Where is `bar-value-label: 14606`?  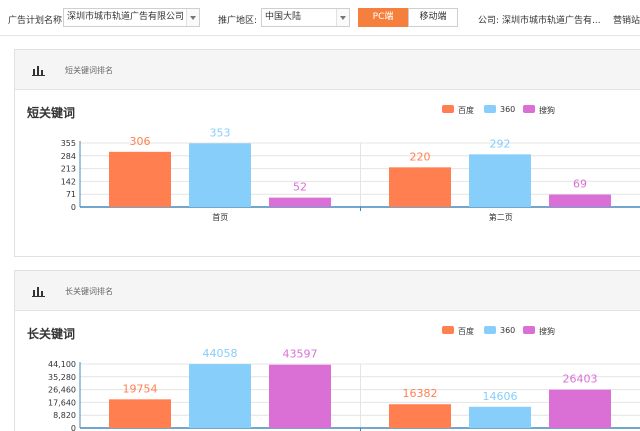
bar-value-label: 14606 is located at coordinates (500, 396).